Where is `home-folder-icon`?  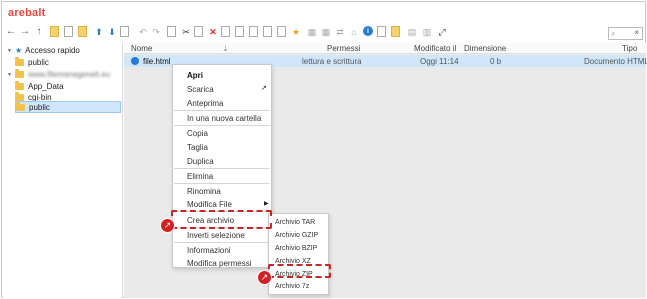
home-folder-icon is located at coordinates (54, 31).